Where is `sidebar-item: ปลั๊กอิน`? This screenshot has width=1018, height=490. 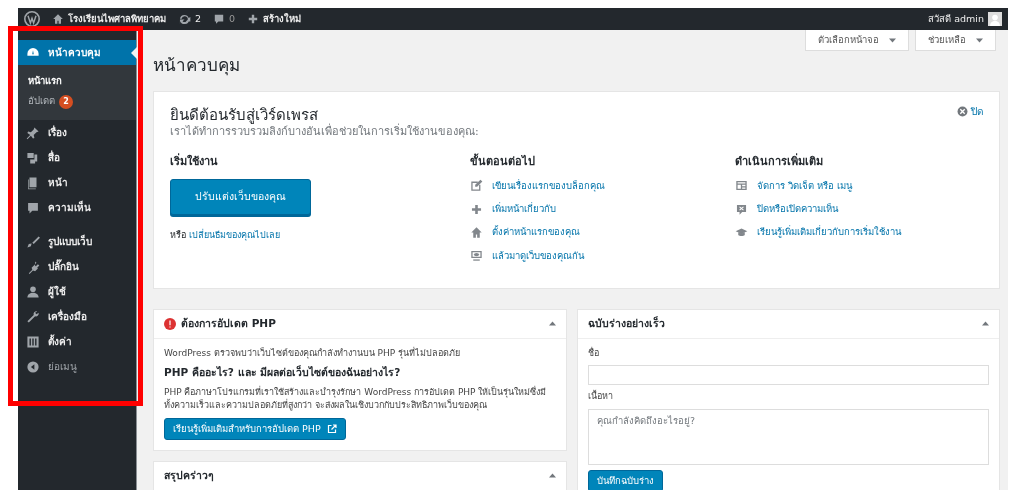
sidebar-item: ปลั๊กอิน is located at coordinates (77, 267).